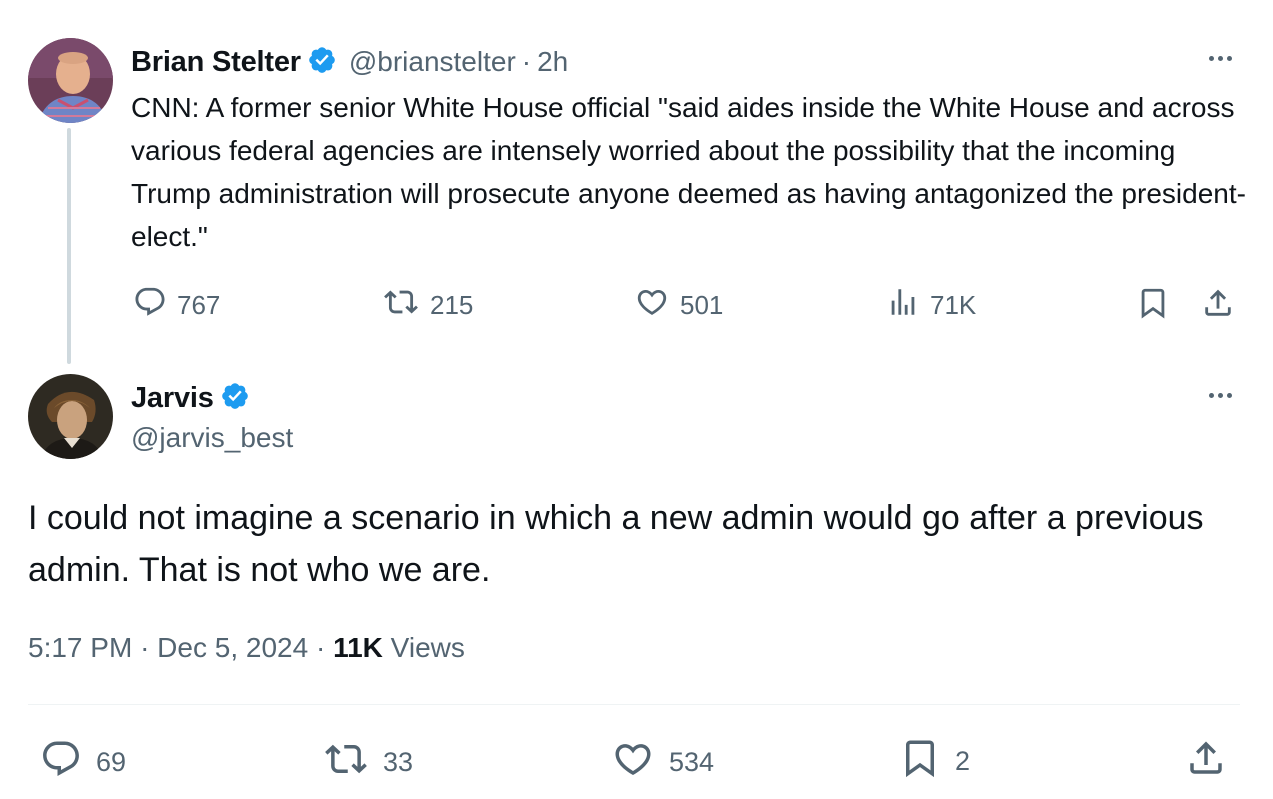  I want to click on author-handle: @jarvis_best, so click(212, 438).